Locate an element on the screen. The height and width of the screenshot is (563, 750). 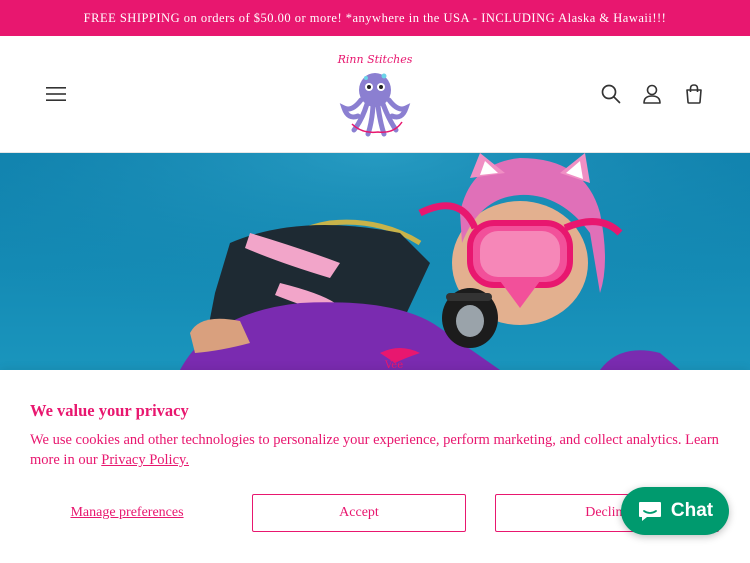
octopus-logo-icon: Rinn Stitches is located at coordinates (375, 95).